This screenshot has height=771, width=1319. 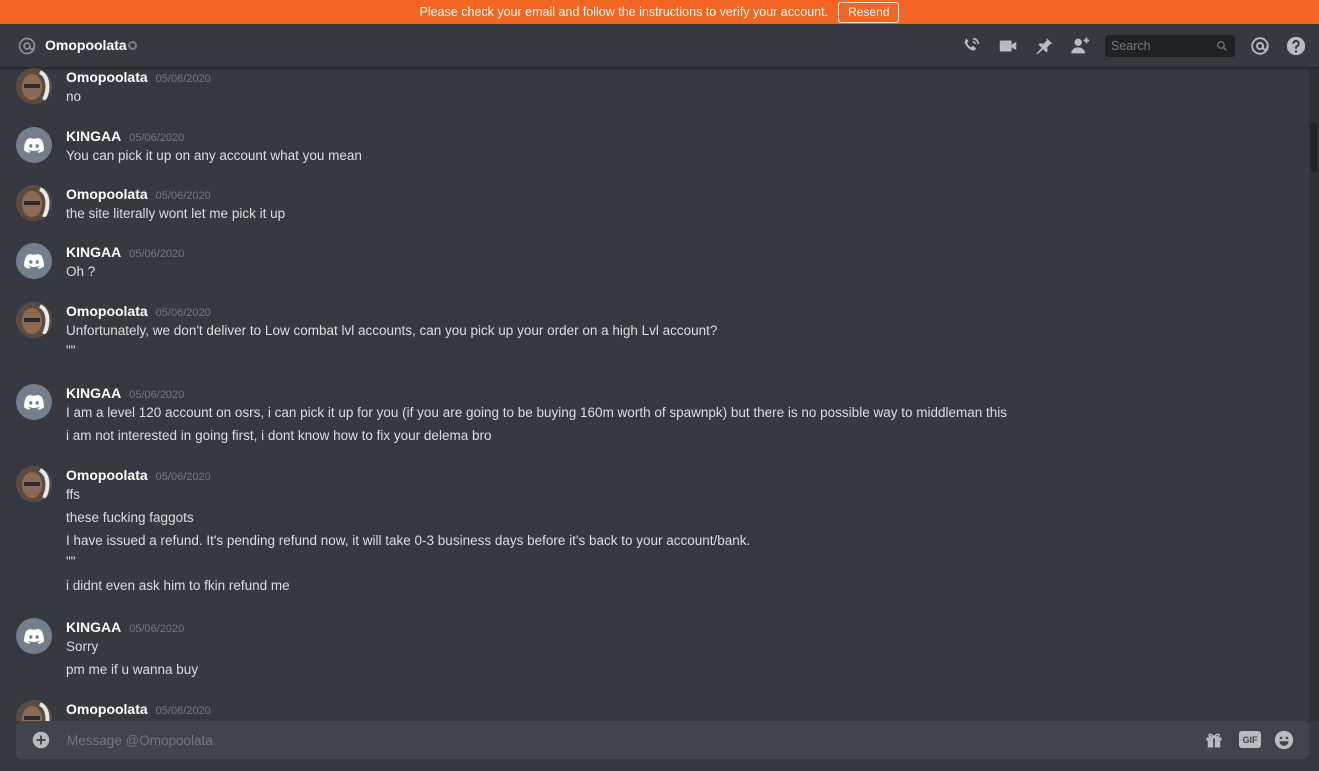 I want to click on resend-button: Resend, so click(x=869, y=12).